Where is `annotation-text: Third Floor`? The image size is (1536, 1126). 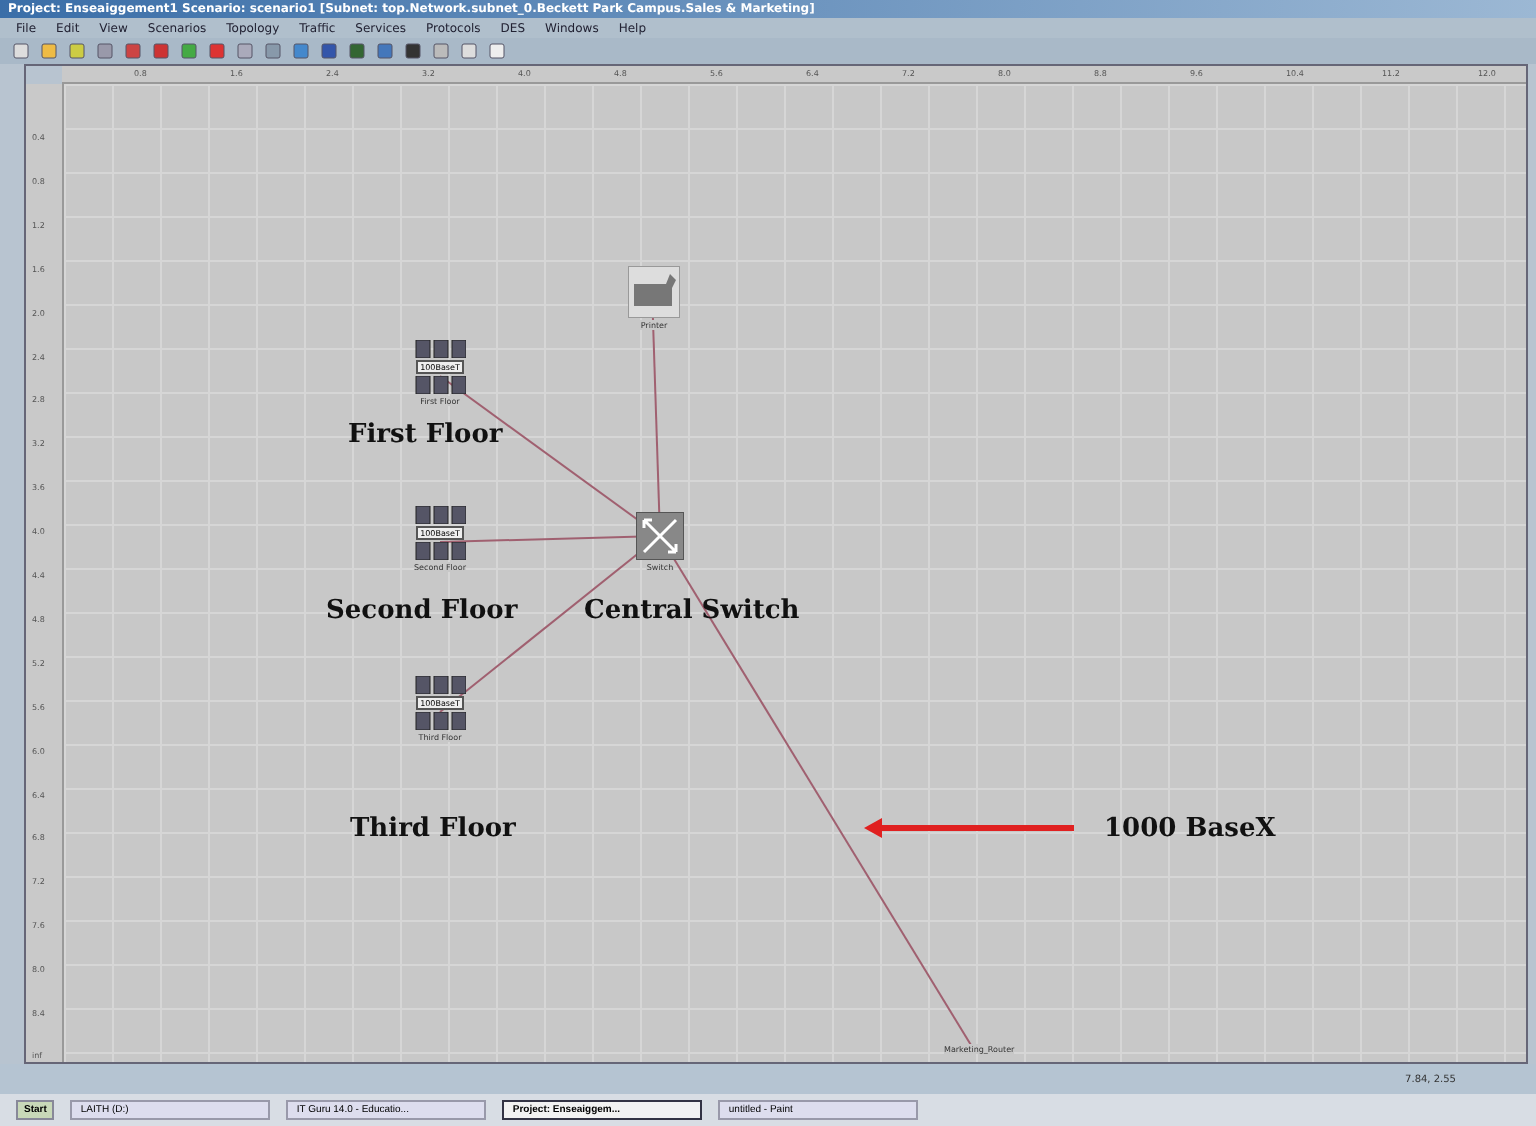
annotation-text: Third Floor is located at coordinates (433, 829).